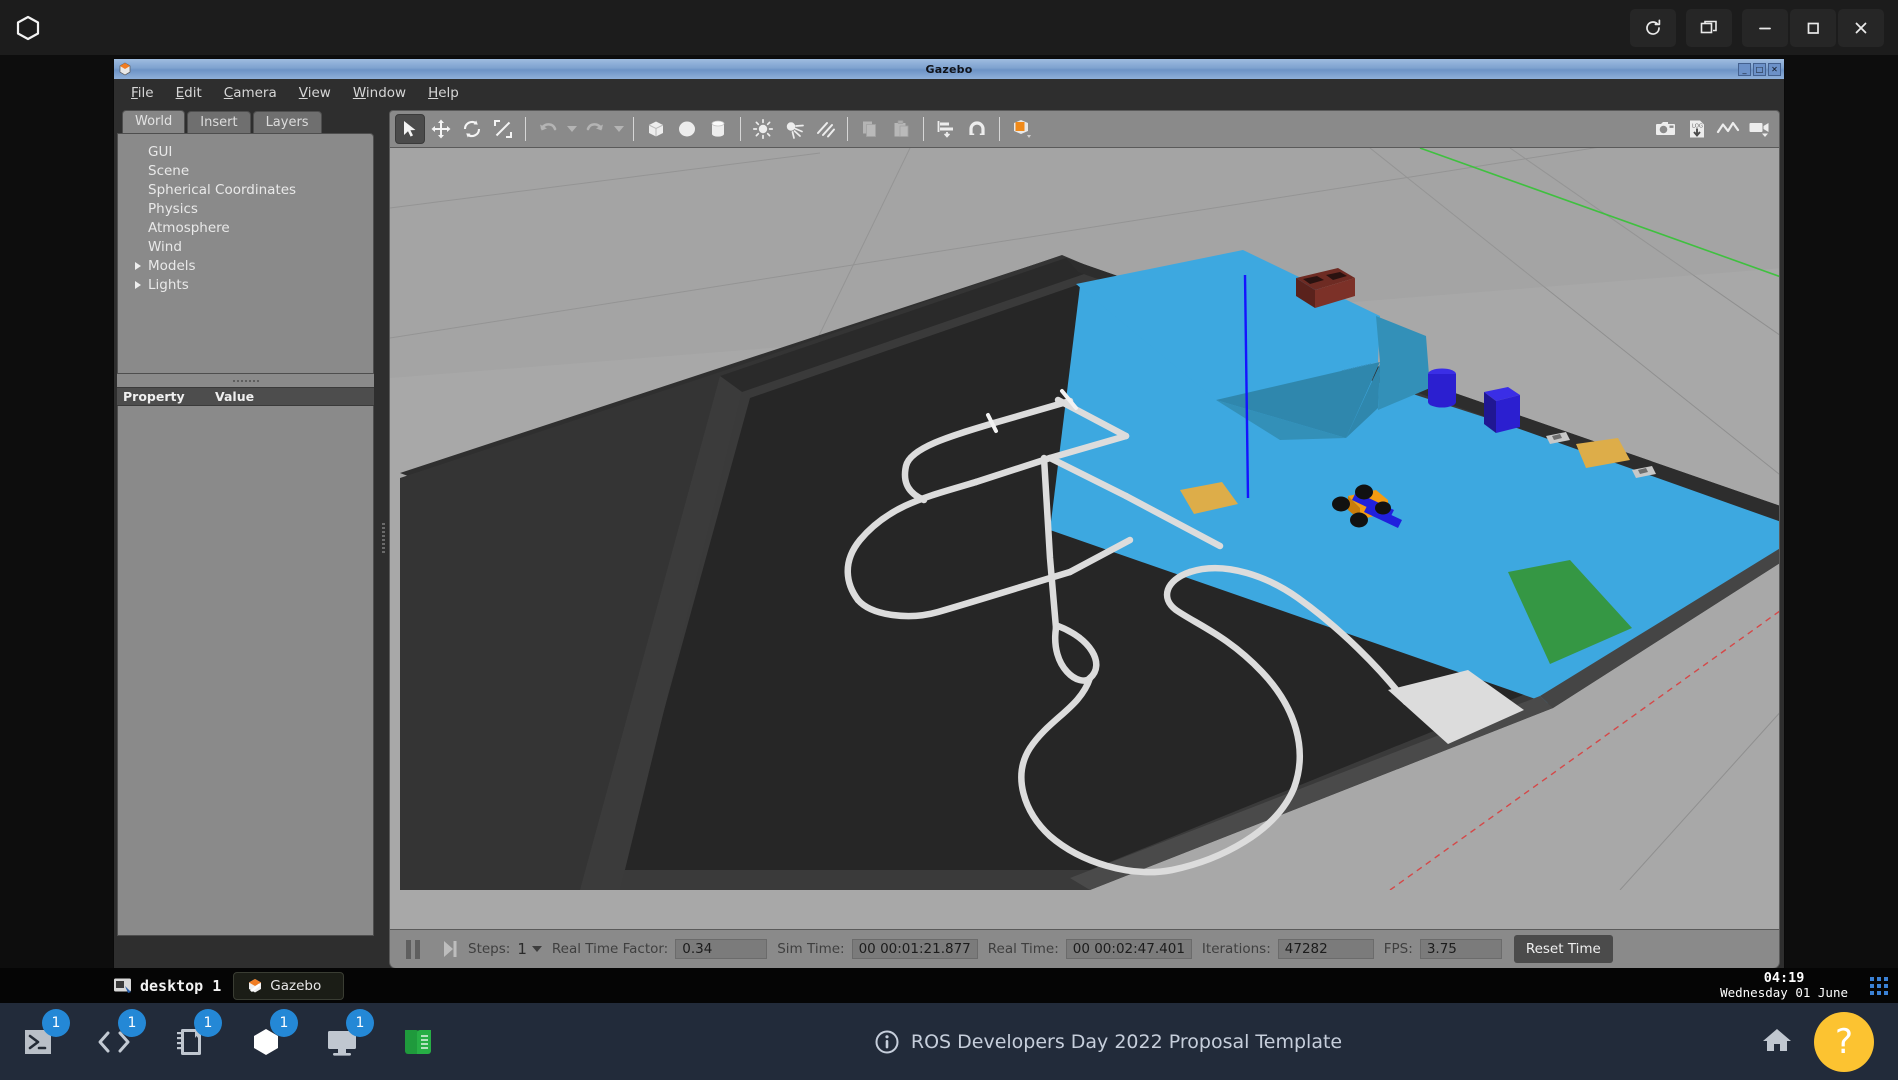  I want to click on gazebo-maximize-button: □, so click(1759, 69).